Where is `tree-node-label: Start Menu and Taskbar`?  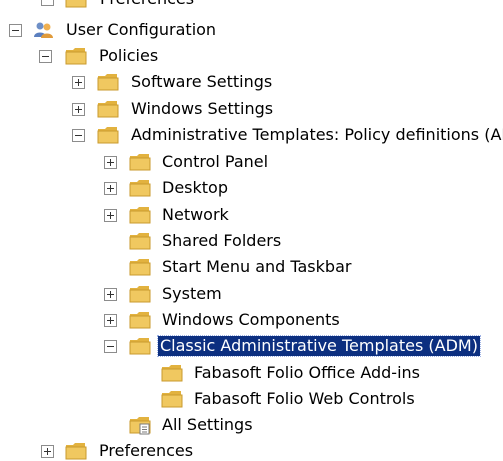
tree-node-label: Start Menu and Taskbar is located at coordinates (257, 266).